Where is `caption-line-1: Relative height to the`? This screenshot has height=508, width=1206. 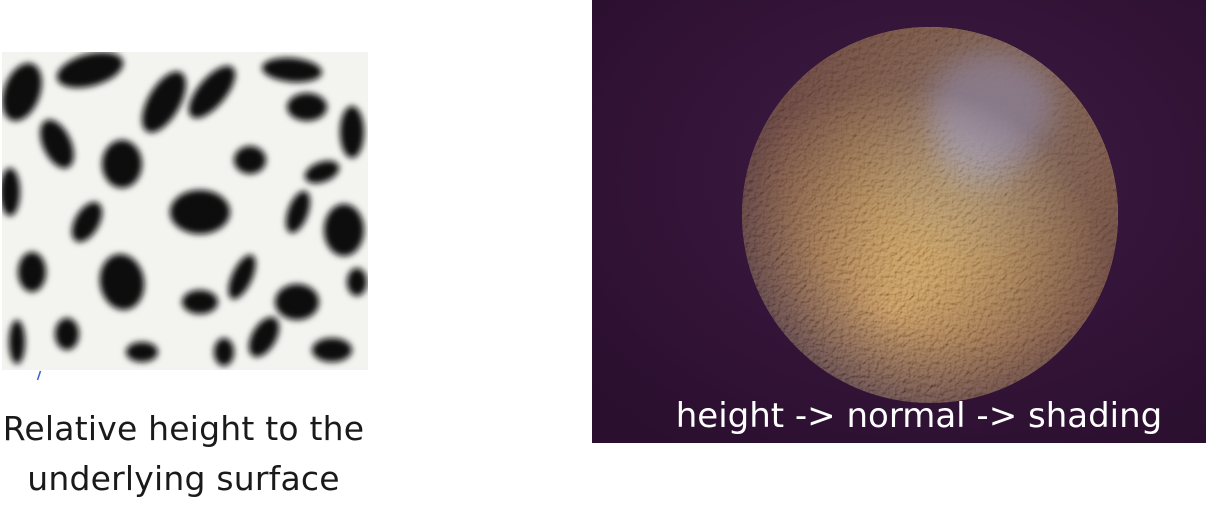 caption-line-1: Relative height to the is located at coordinates (183, 428).